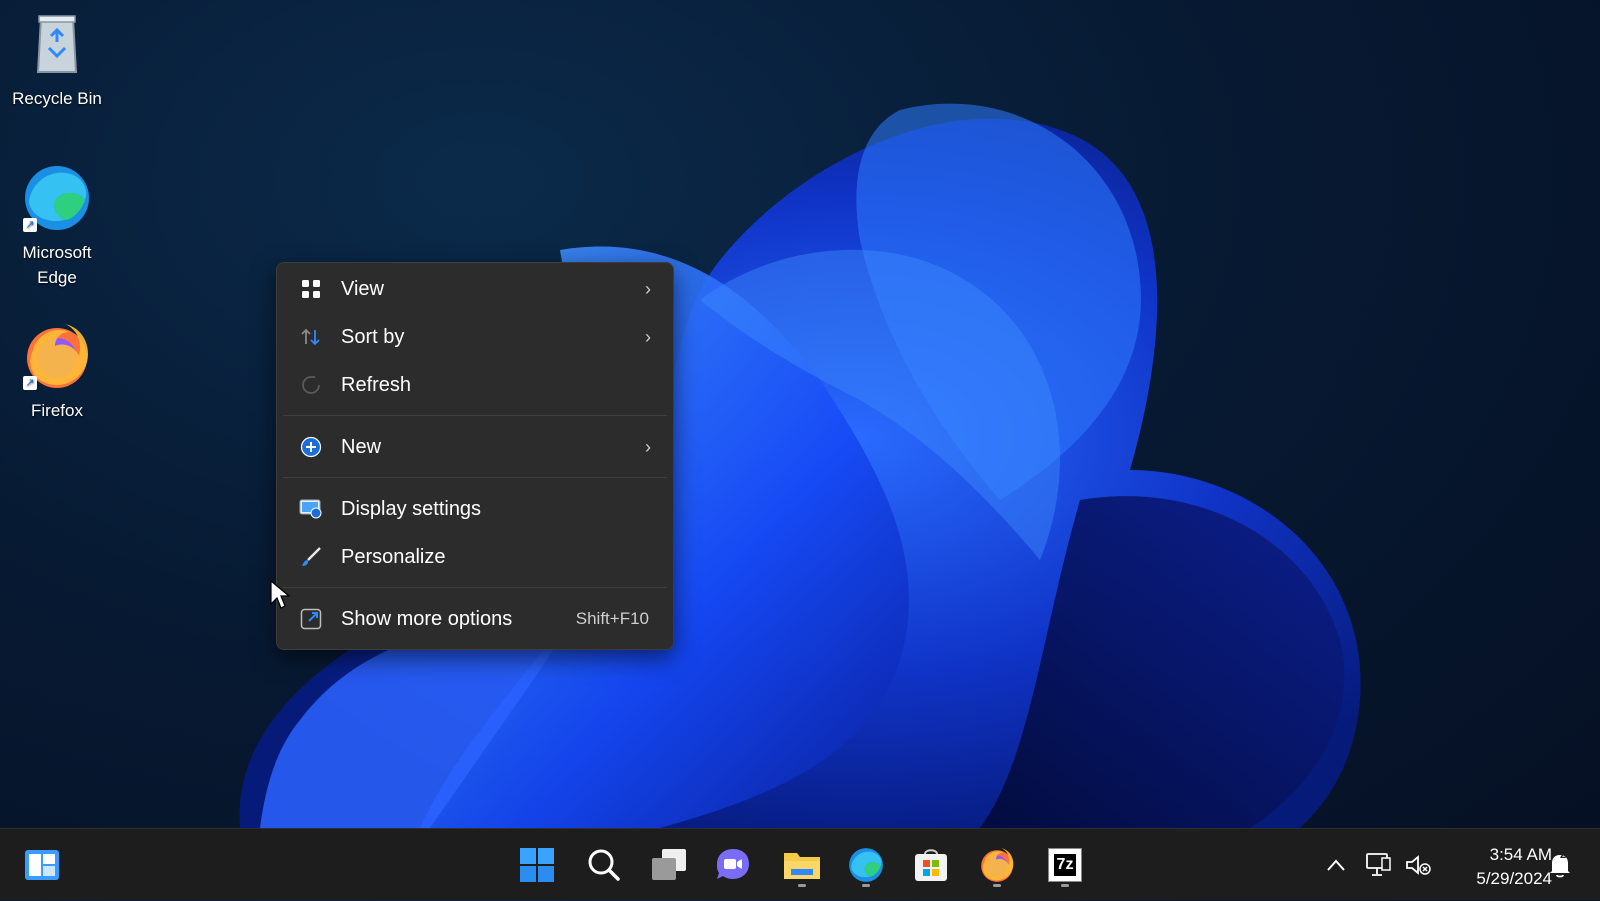 This screenshot has height=901, width=1600. I want to click on menu-item-label: Display settings, so click(411, 508).